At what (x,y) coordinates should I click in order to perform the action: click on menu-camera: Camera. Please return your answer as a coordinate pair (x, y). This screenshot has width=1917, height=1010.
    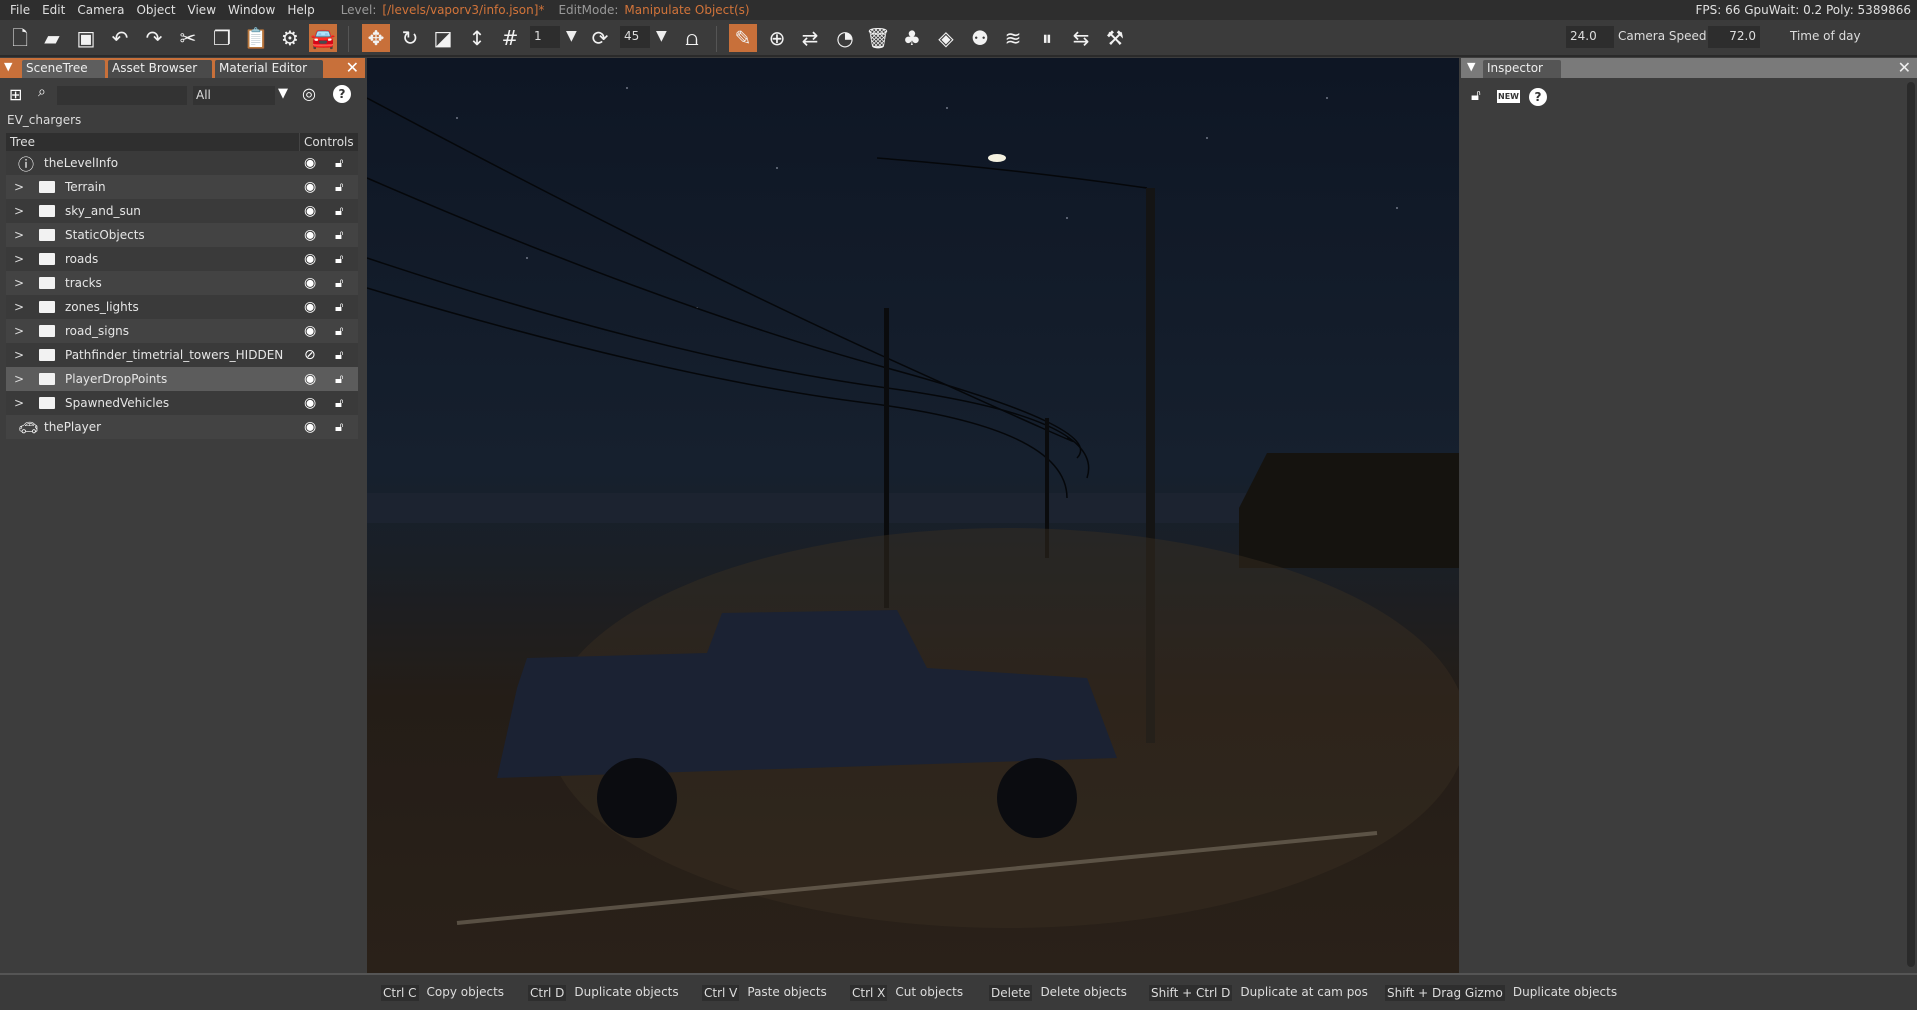
    Looking at the image, I should click on (100, 10).